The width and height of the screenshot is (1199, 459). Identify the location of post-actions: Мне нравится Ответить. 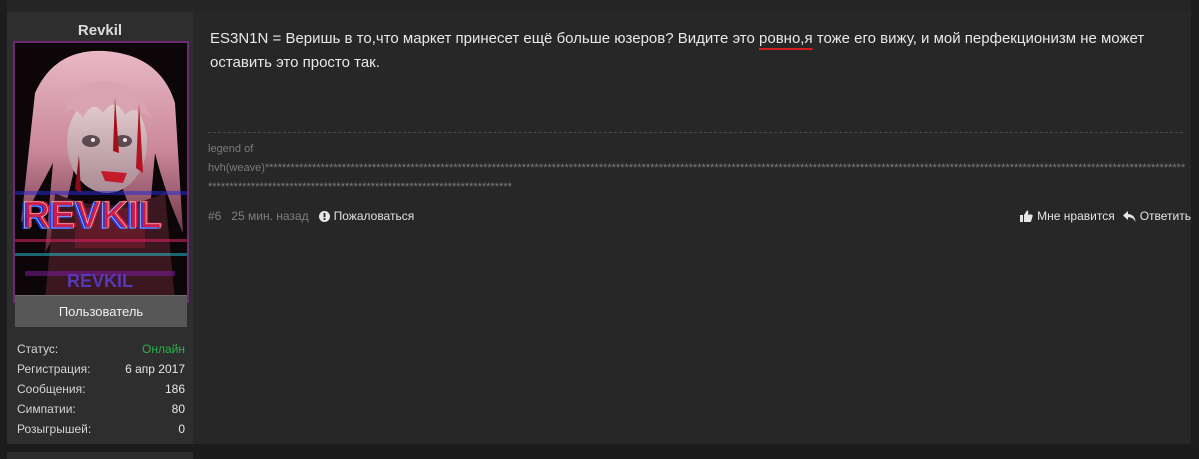
(1105, 216).